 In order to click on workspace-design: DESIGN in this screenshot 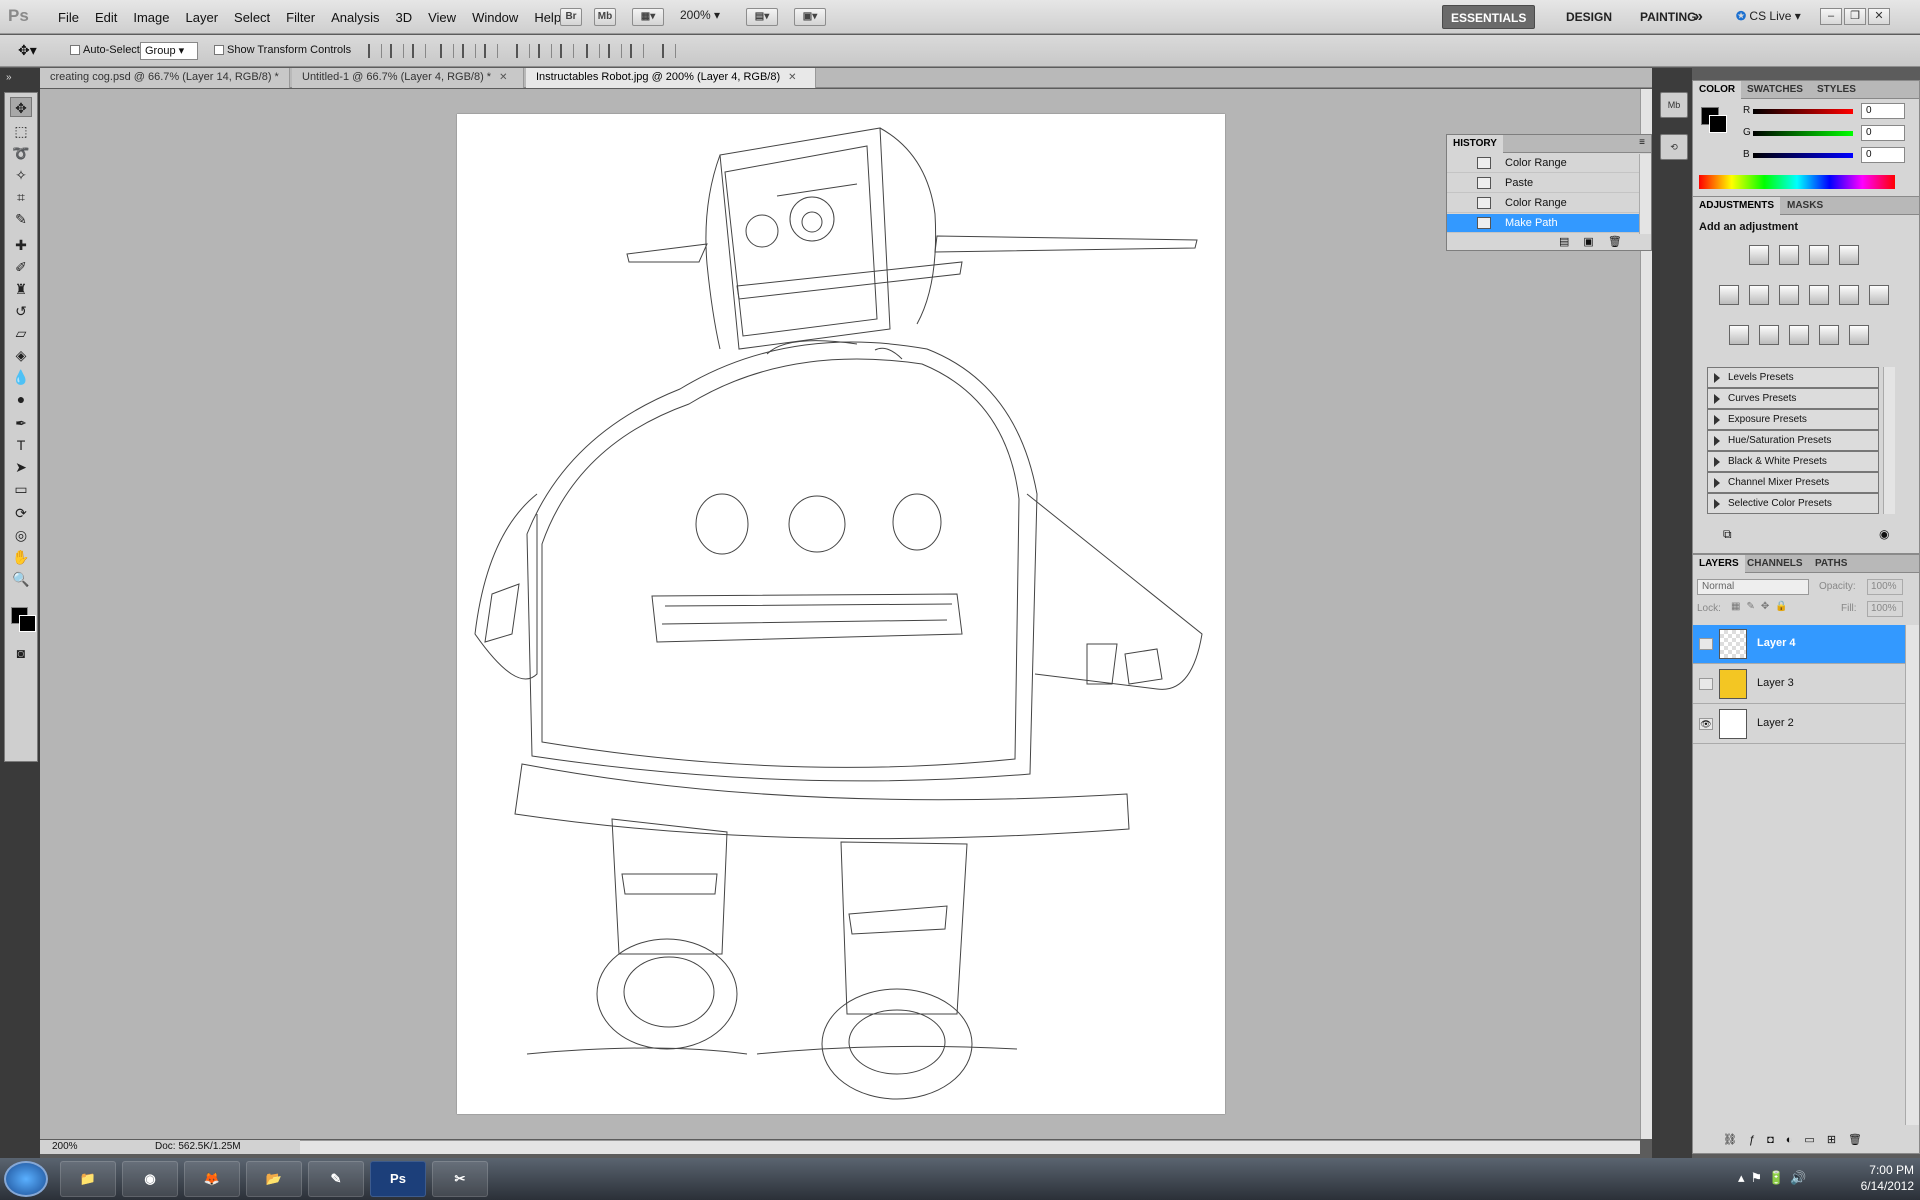, I will do `click(1589, 17)`.